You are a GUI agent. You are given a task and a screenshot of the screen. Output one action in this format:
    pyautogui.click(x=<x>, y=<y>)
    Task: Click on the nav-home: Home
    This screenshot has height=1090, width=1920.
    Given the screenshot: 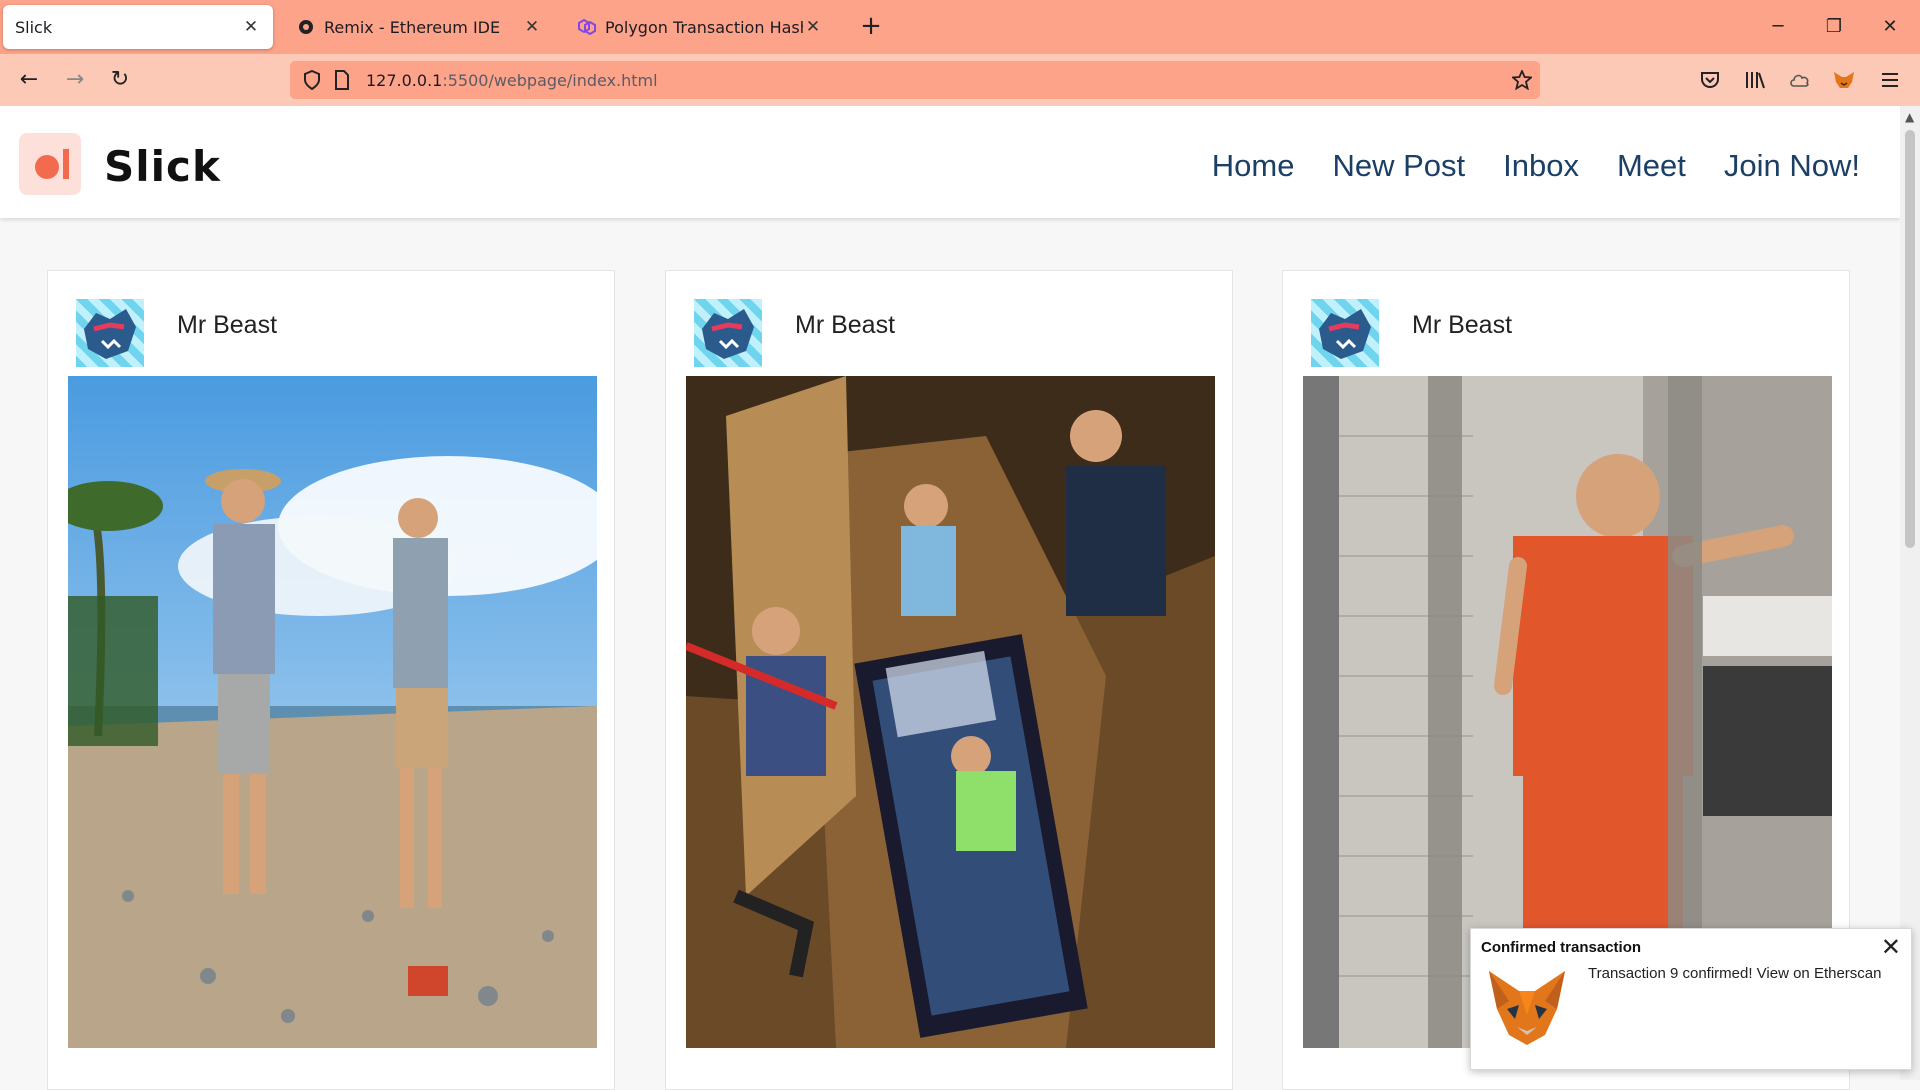 What is the action you would take?
    pyautogui.click(x=1253, y=166)
    